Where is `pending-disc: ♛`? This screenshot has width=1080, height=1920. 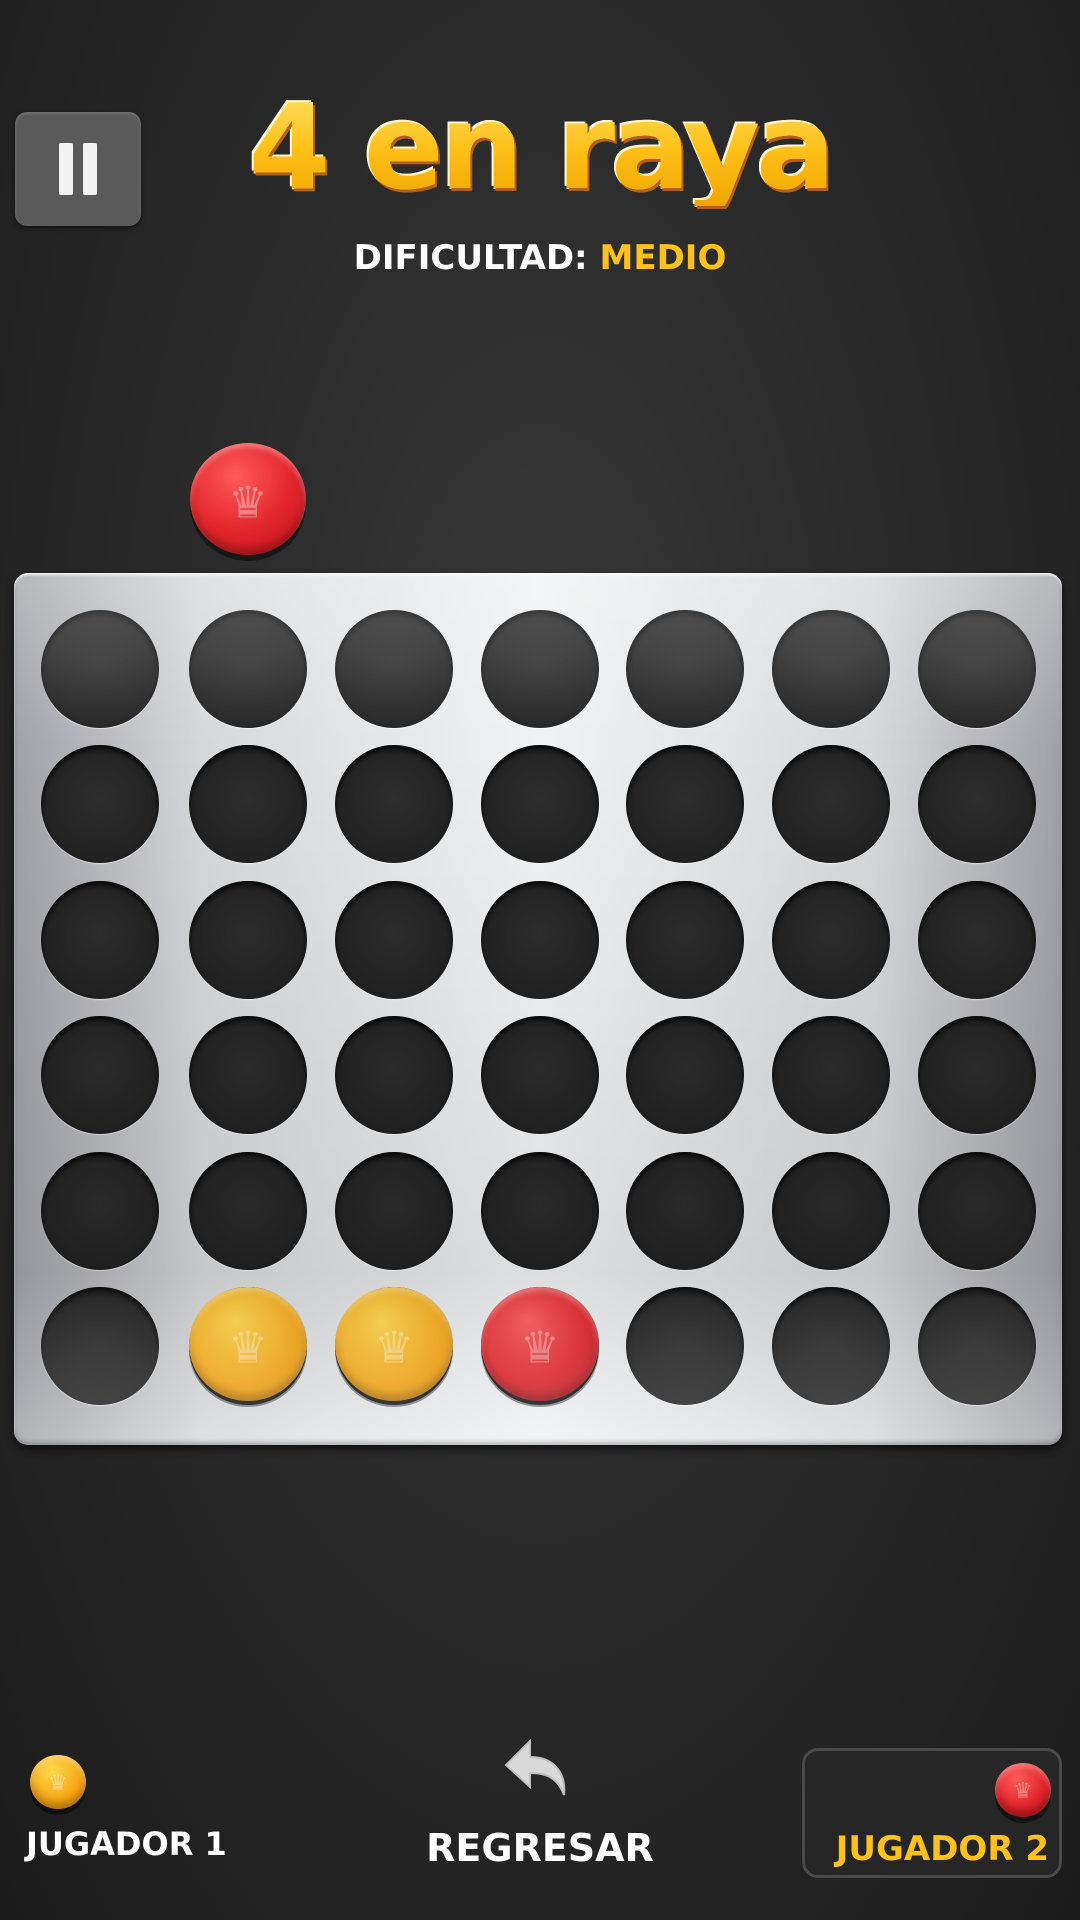 pending-disc: ♛ is located at coordinates (248, 499).